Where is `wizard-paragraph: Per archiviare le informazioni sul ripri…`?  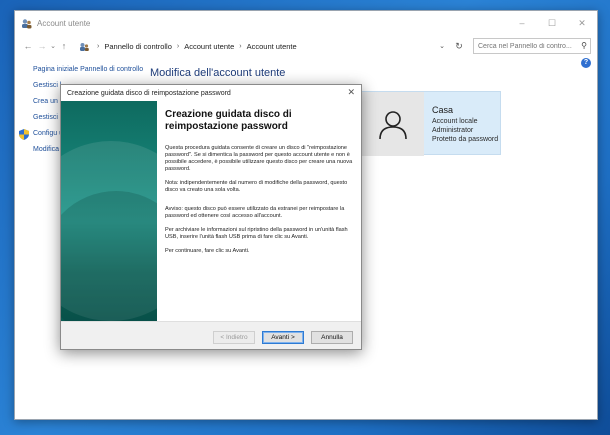
wizard-paragraph: Per archiviare le informazioni sul ripri… is located at coordinates (256, 233).